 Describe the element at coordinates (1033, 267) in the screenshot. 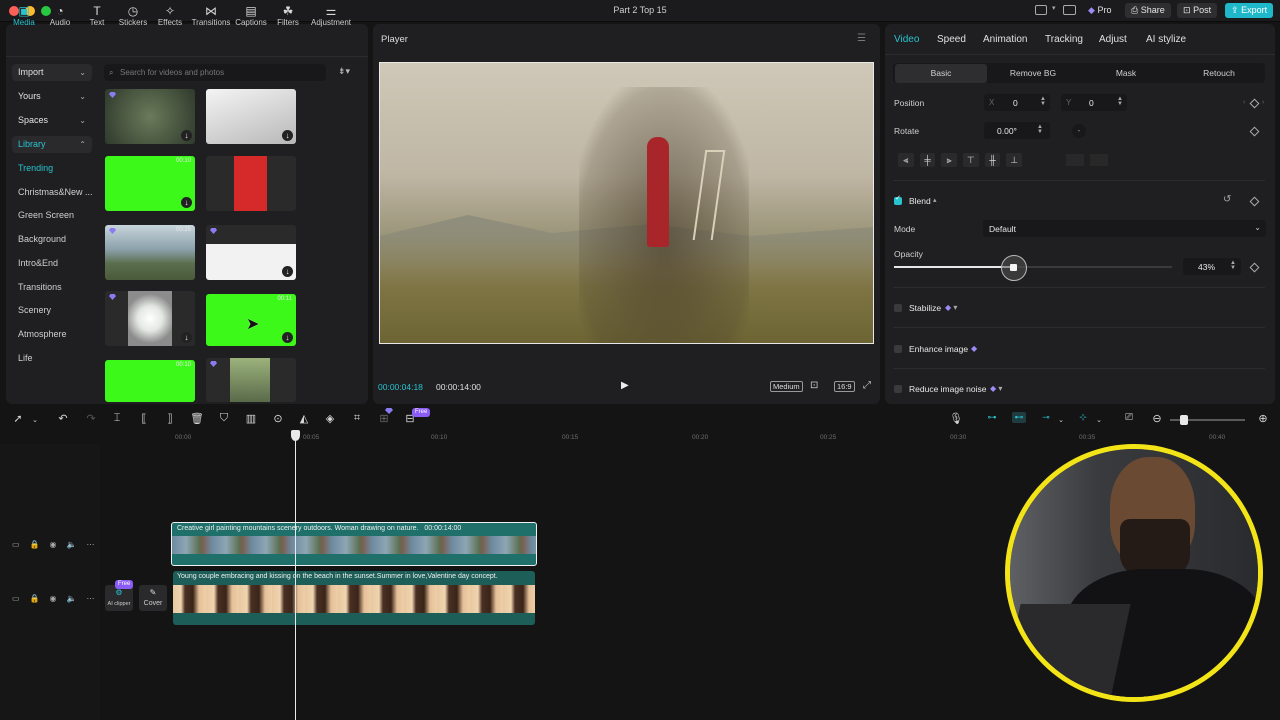

I see `opacity-slider` at that location.